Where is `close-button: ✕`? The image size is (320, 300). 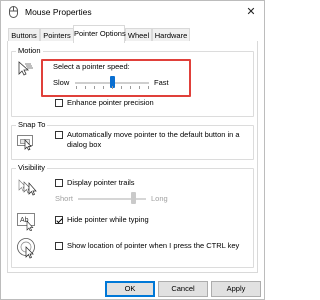
close-button: ✕ is located at coordinates (251, 12).